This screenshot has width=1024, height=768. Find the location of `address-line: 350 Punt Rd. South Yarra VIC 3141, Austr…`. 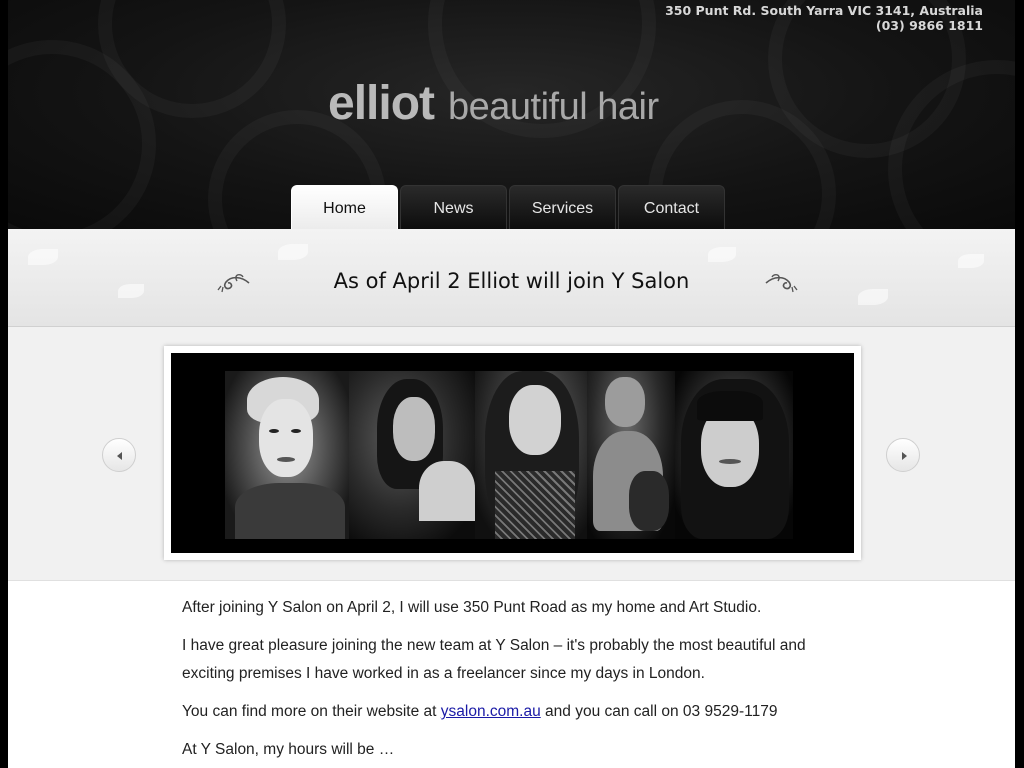

address-line: 350 Punt Rd. South Yarra VIC 3141, Austr… is located at coordinates (824, 10).